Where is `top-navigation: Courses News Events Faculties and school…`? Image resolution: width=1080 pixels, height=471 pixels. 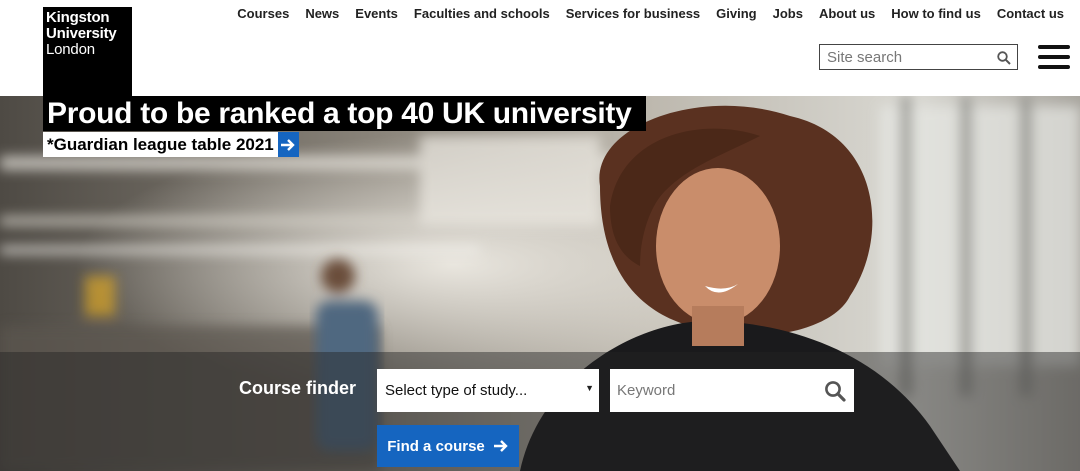
top-navigation: Courses News Events Faculties and school… is located at coordinates (650, 13).